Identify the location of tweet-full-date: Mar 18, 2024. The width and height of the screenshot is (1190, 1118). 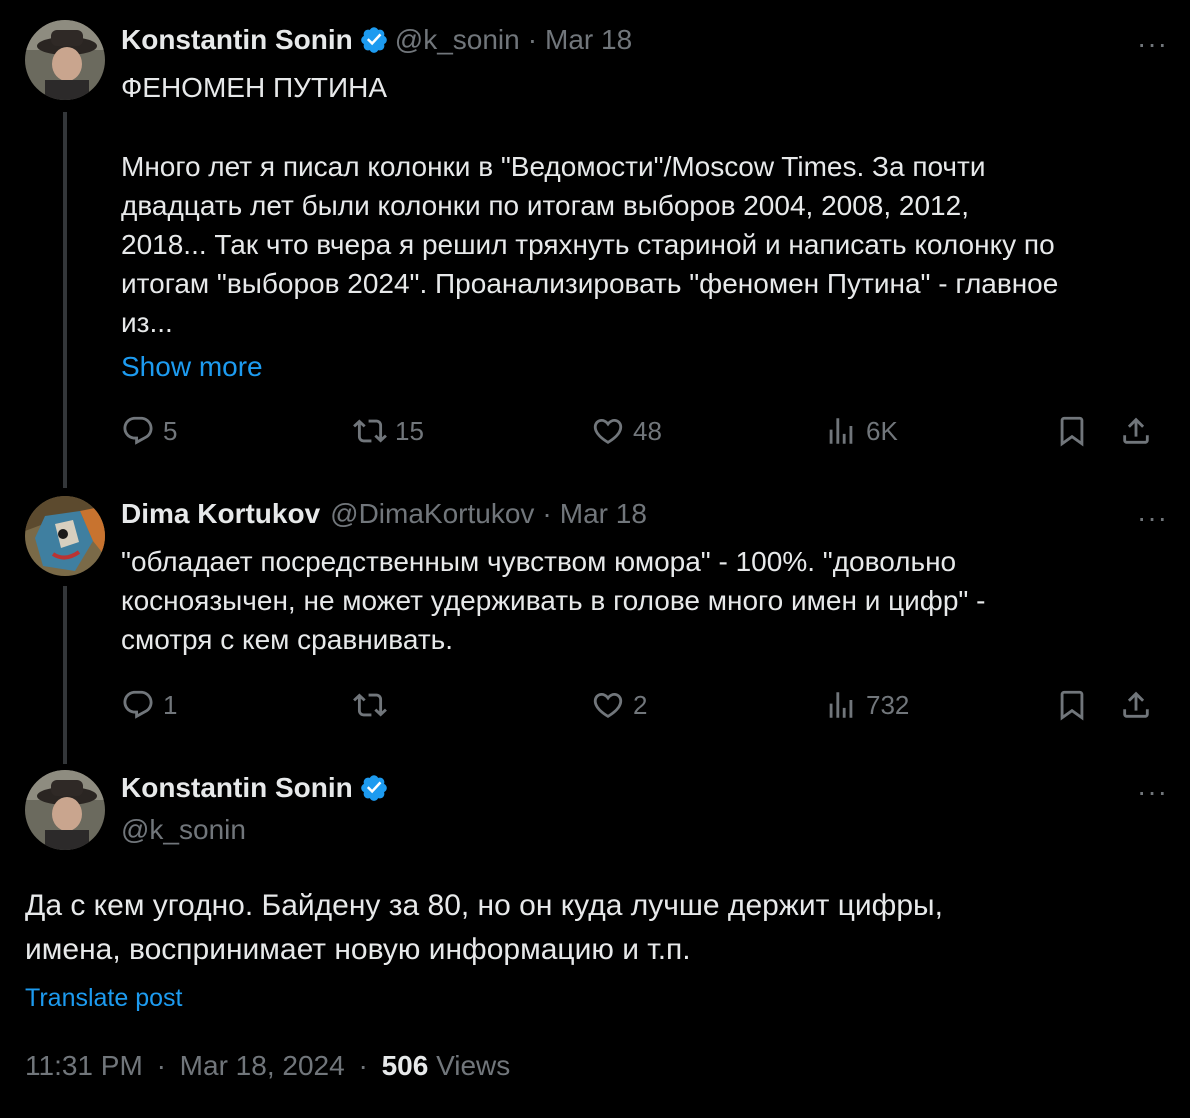
(262, 1065).